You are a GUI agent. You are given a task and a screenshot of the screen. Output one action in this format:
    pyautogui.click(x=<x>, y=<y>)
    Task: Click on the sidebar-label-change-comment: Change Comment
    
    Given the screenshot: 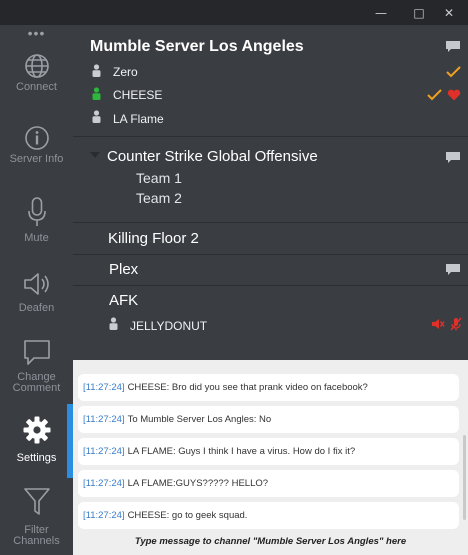 What is the action you would take?
    pyautogui.click(x=36, y=382)
    